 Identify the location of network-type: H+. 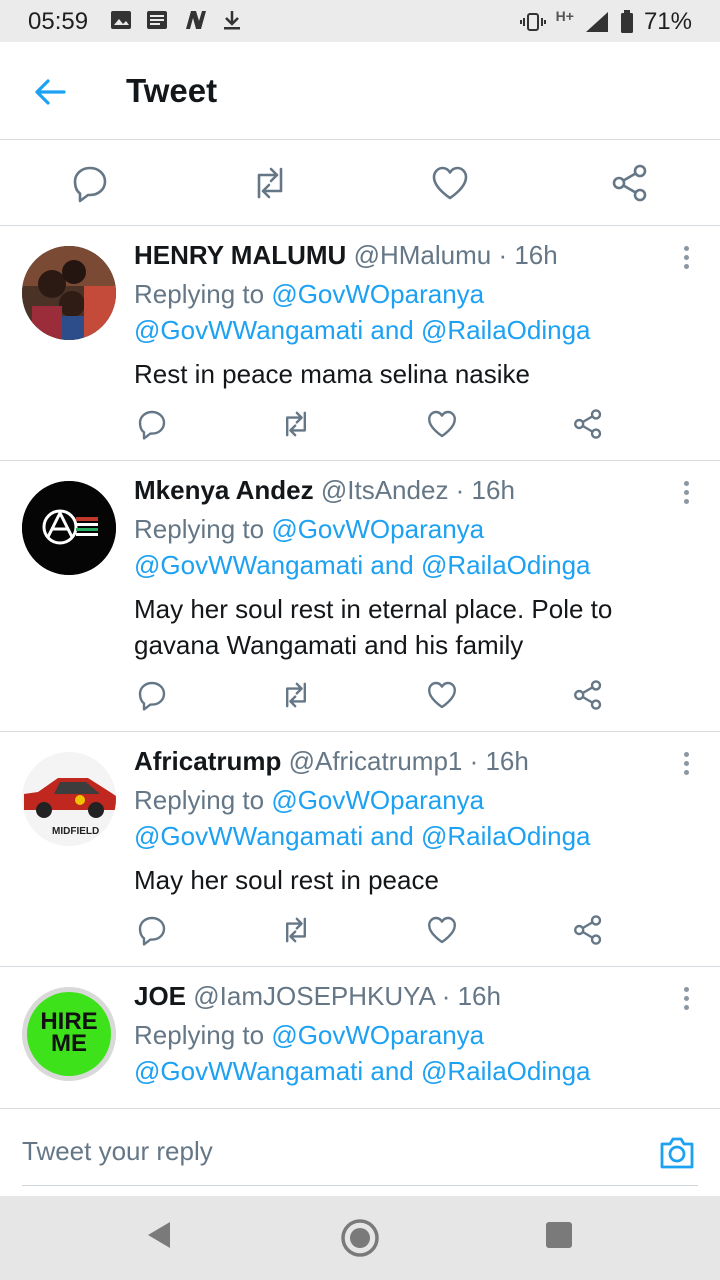
(564, 16).